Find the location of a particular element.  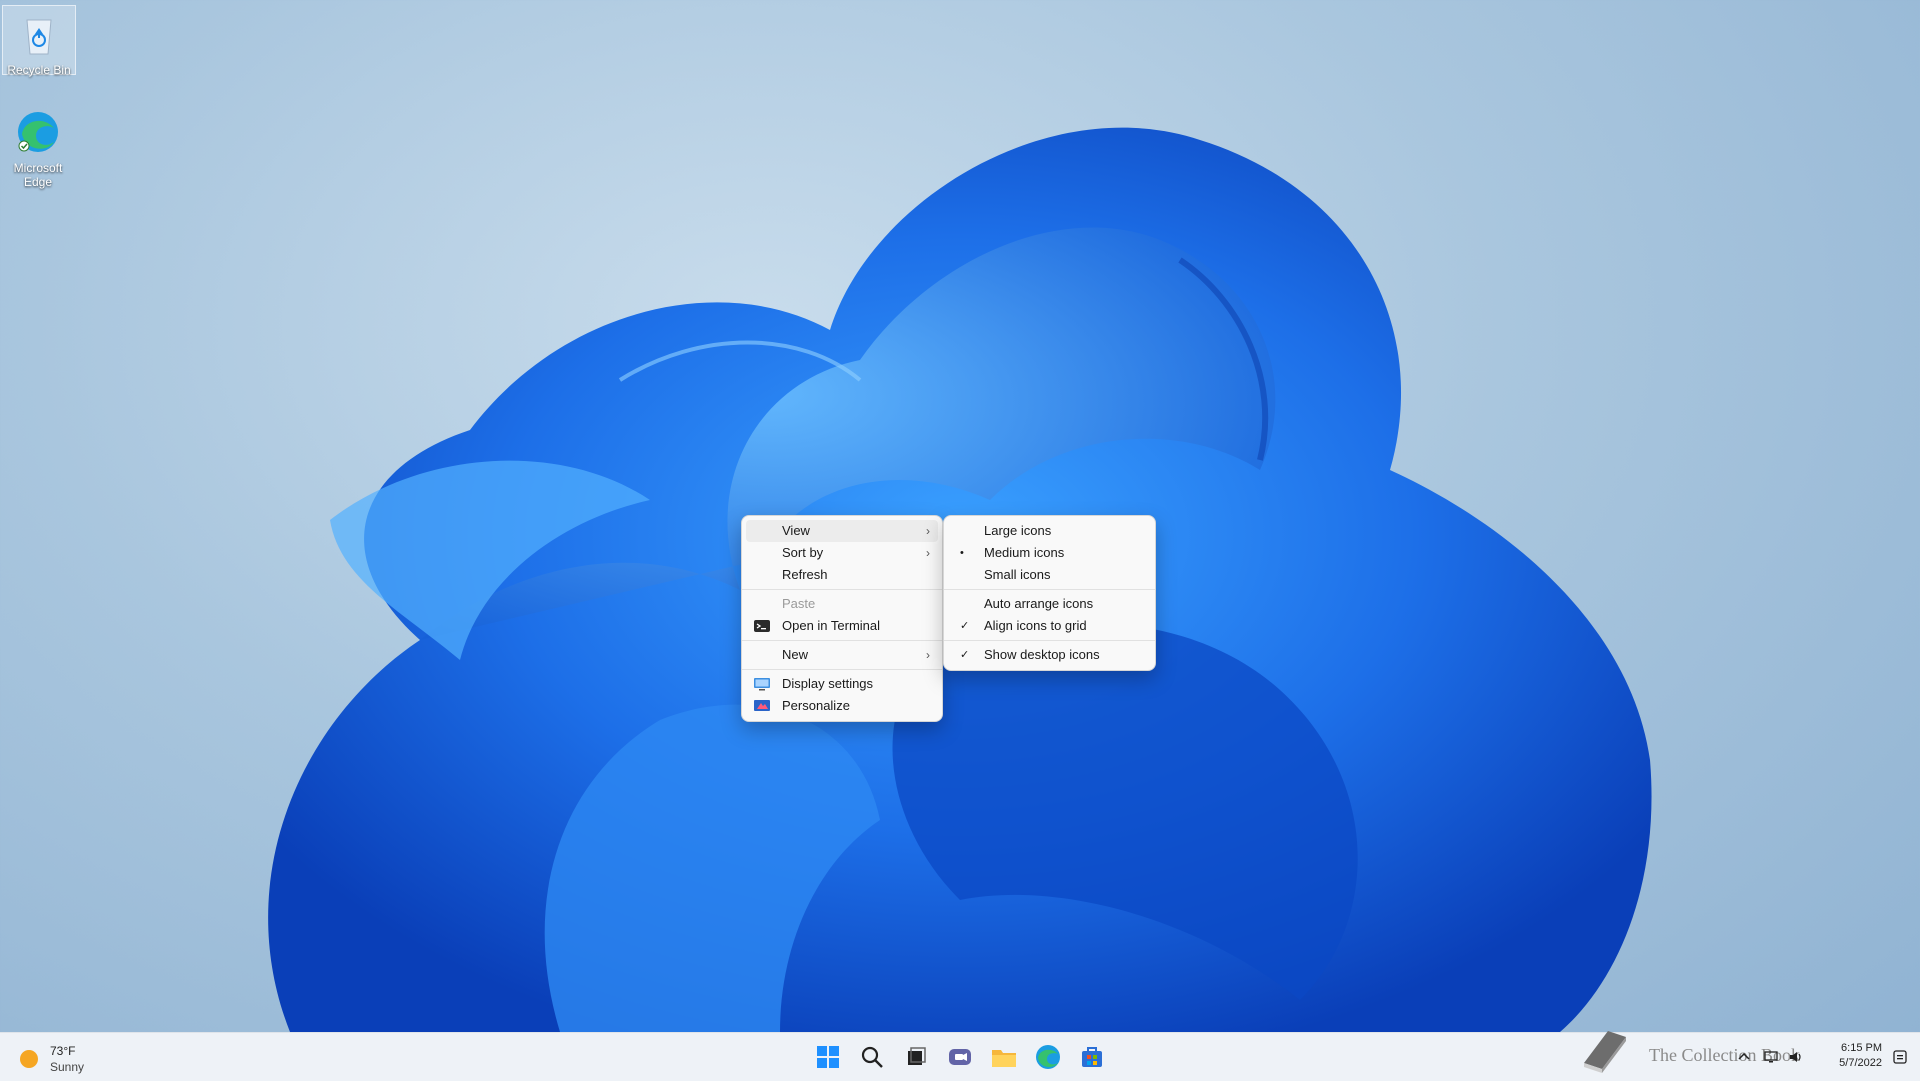

chevron-up-icon is located at coordinates (1744, 1057).